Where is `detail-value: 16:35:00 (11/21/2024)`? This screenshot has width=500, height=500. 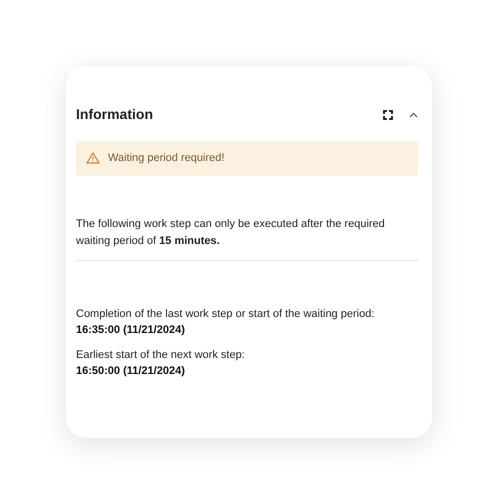
detail-value: 16:35:00 (11/21/2024) is located at coordinates (131, 330).